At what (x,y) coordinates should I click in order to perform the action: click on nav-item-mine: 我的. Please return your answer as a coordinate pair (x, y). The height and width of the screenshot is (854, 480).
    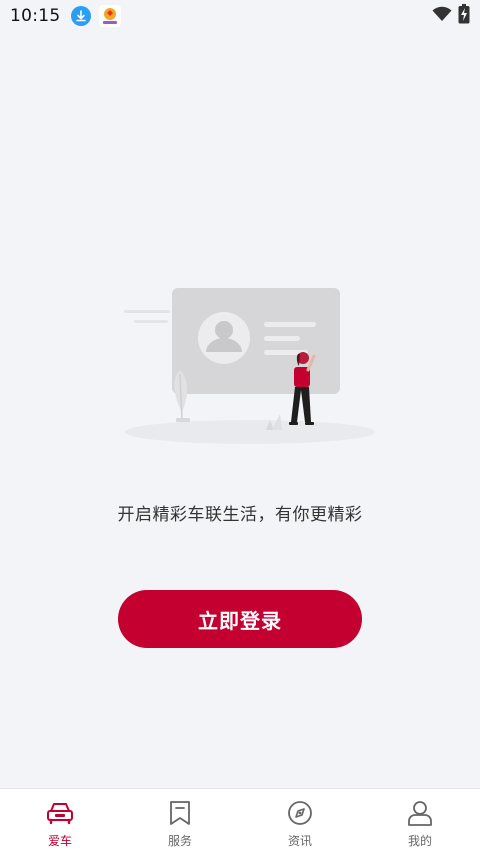
    Looking at the image, I should click on (420, 821).